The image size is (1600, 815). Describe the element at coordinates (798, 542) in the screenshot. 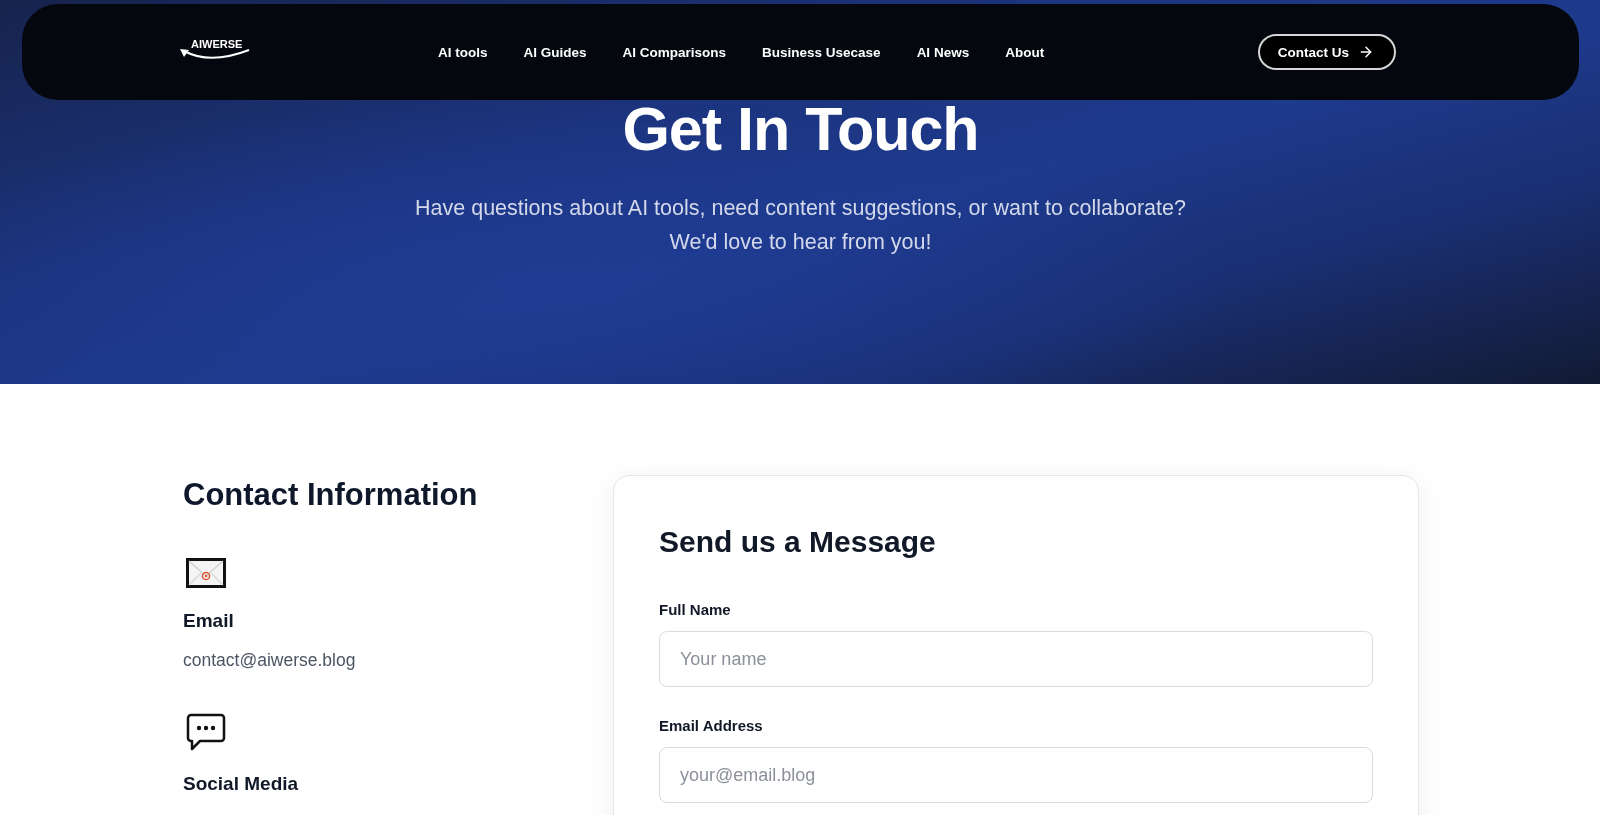

I see `form-title: Send us a Message` at that location.